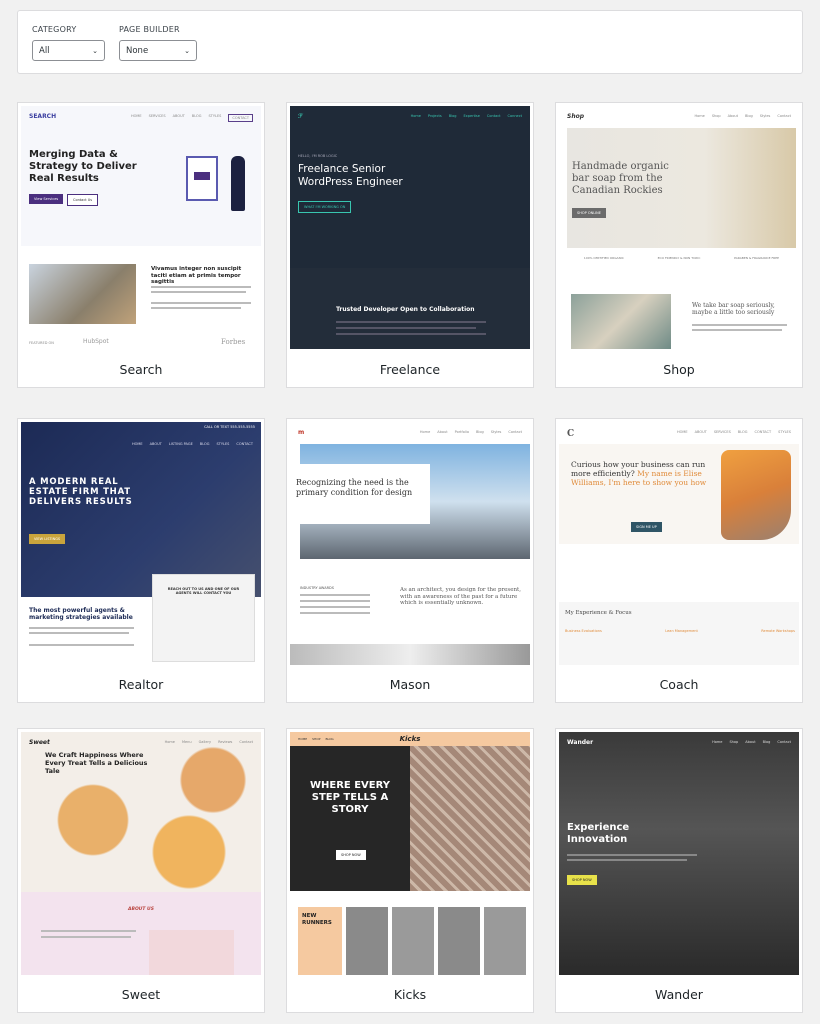  I want to click on thumb-tag: HELLO, I'M ROB LOGIC, so click(318, 156).